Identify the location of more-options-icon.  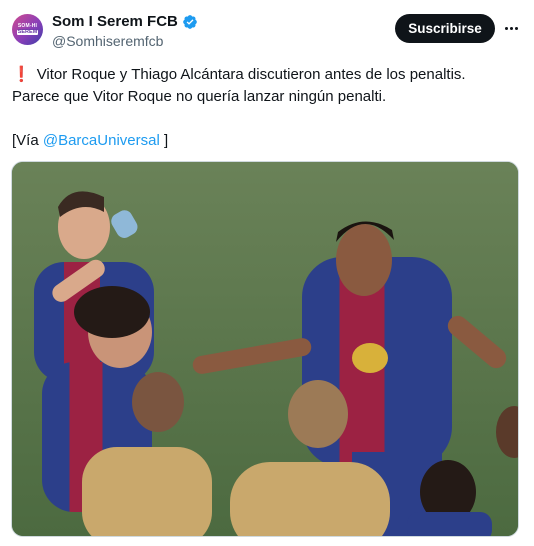
(511, 28).